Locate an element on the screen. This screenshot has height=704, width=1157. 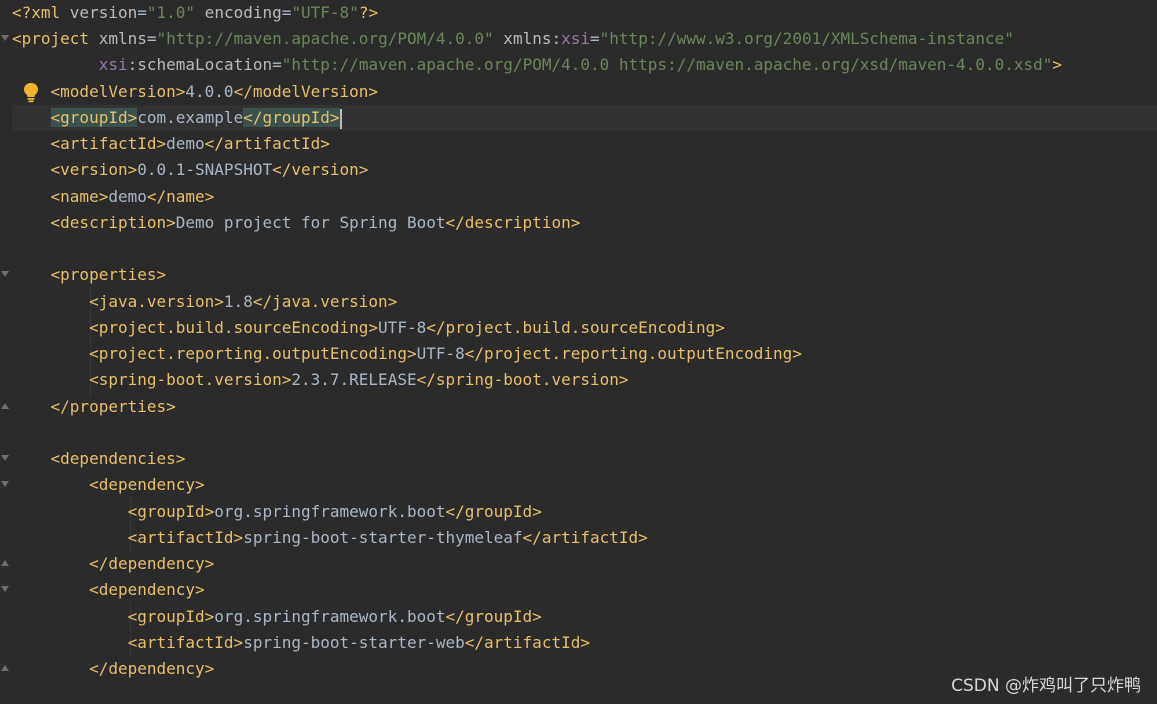
tag-close-highlighted: </groupId> is located at coordinates (291, 117).